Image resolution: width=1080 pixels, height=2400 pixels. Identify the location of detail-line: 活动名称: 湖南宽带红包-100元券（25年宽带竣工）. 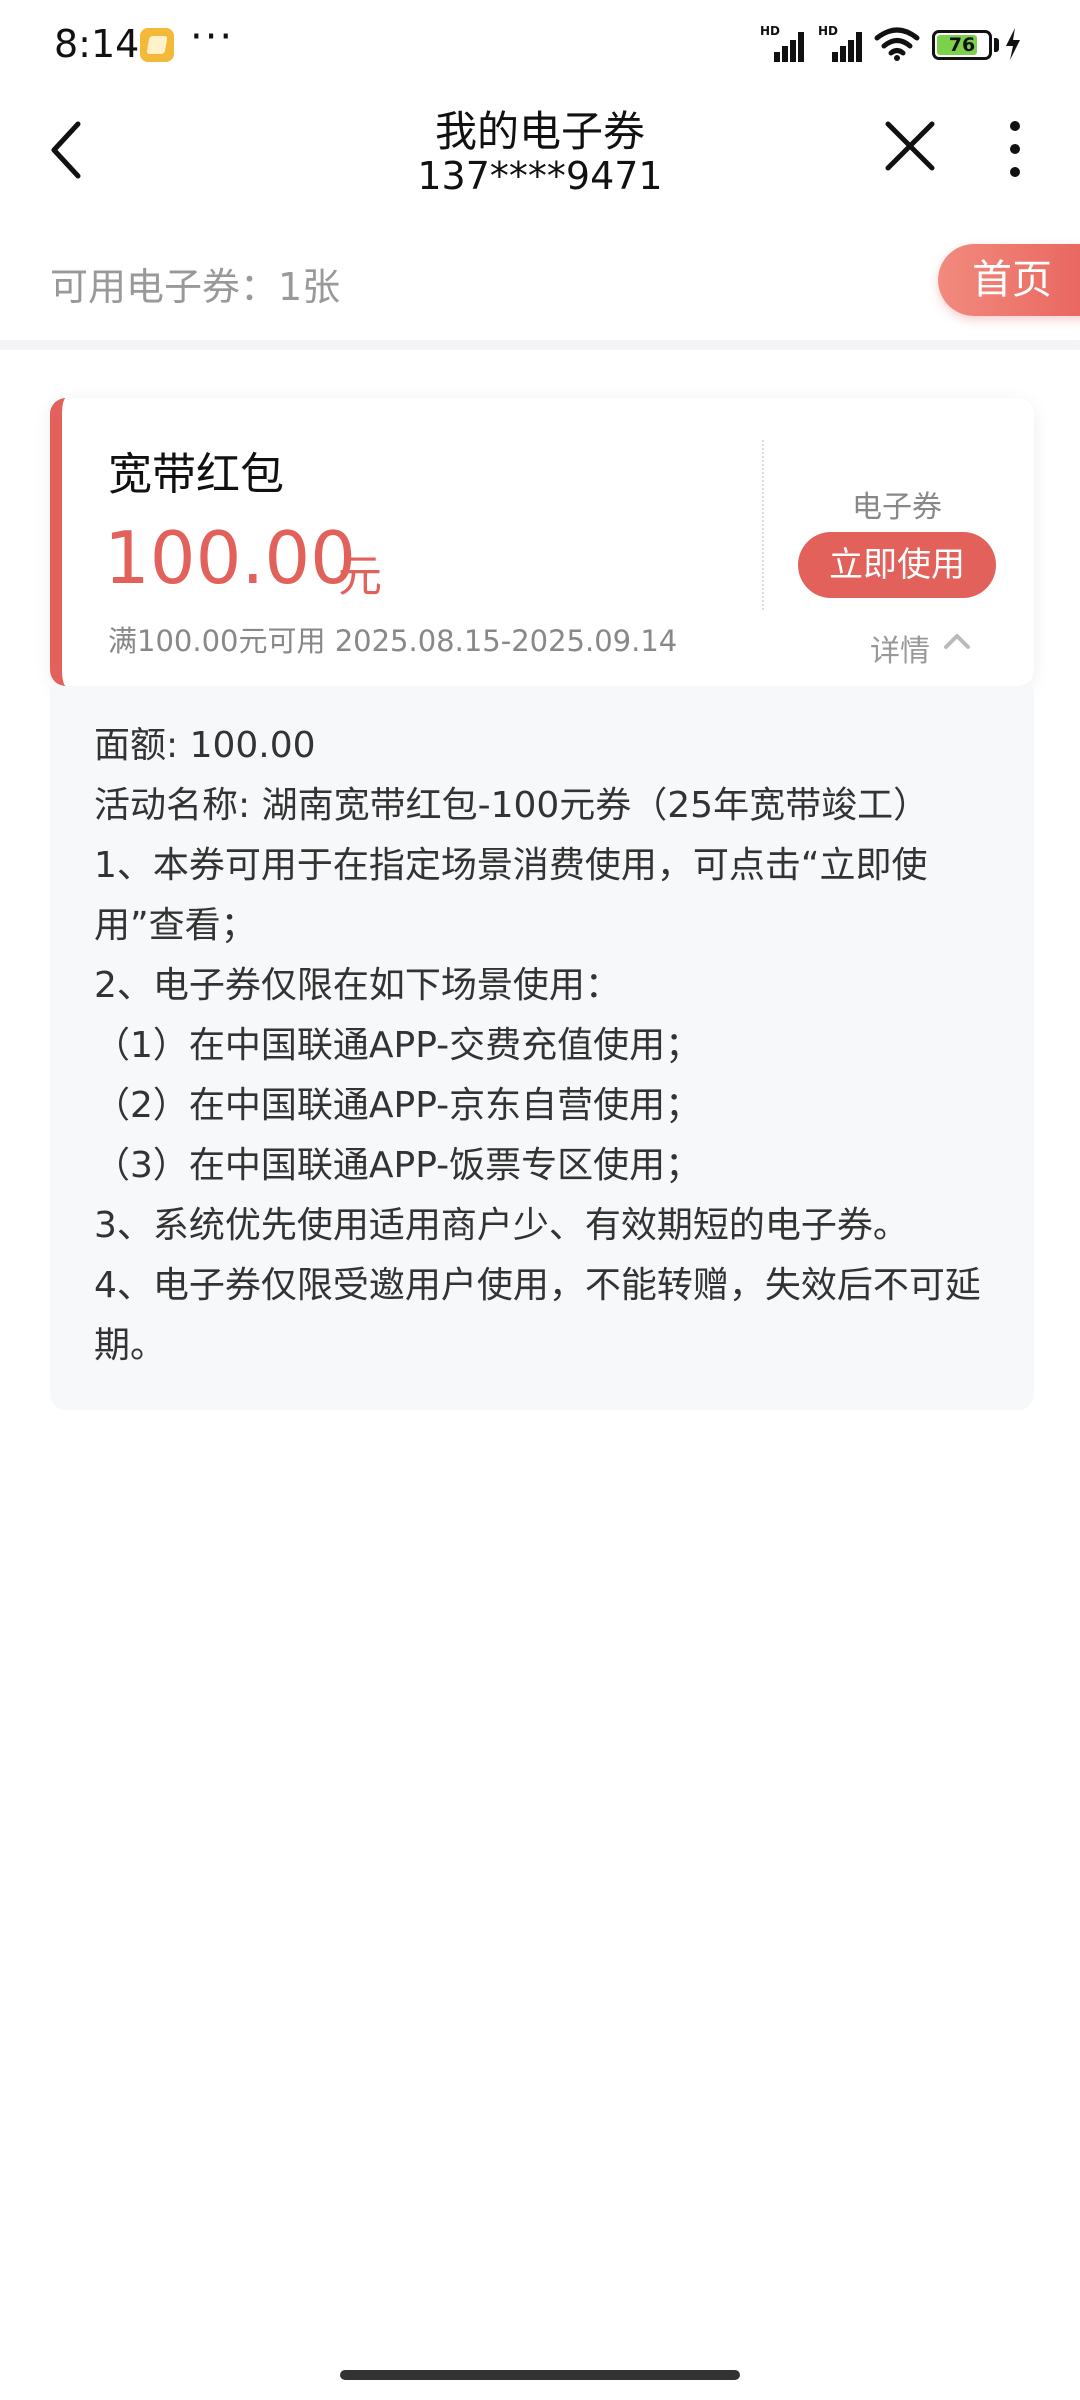
(512, 805).